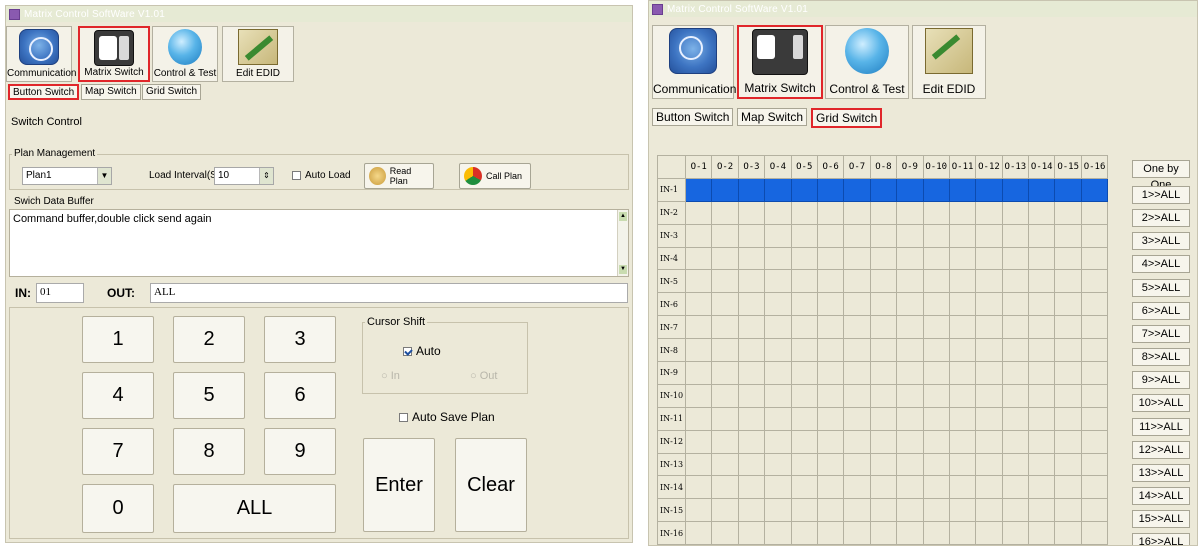 The width and height of the screenshot is (1203, 549). Describe the element at coordinates (67, 176) in the screenshot. I see `plan-select: Plan1 ▼` at that location.